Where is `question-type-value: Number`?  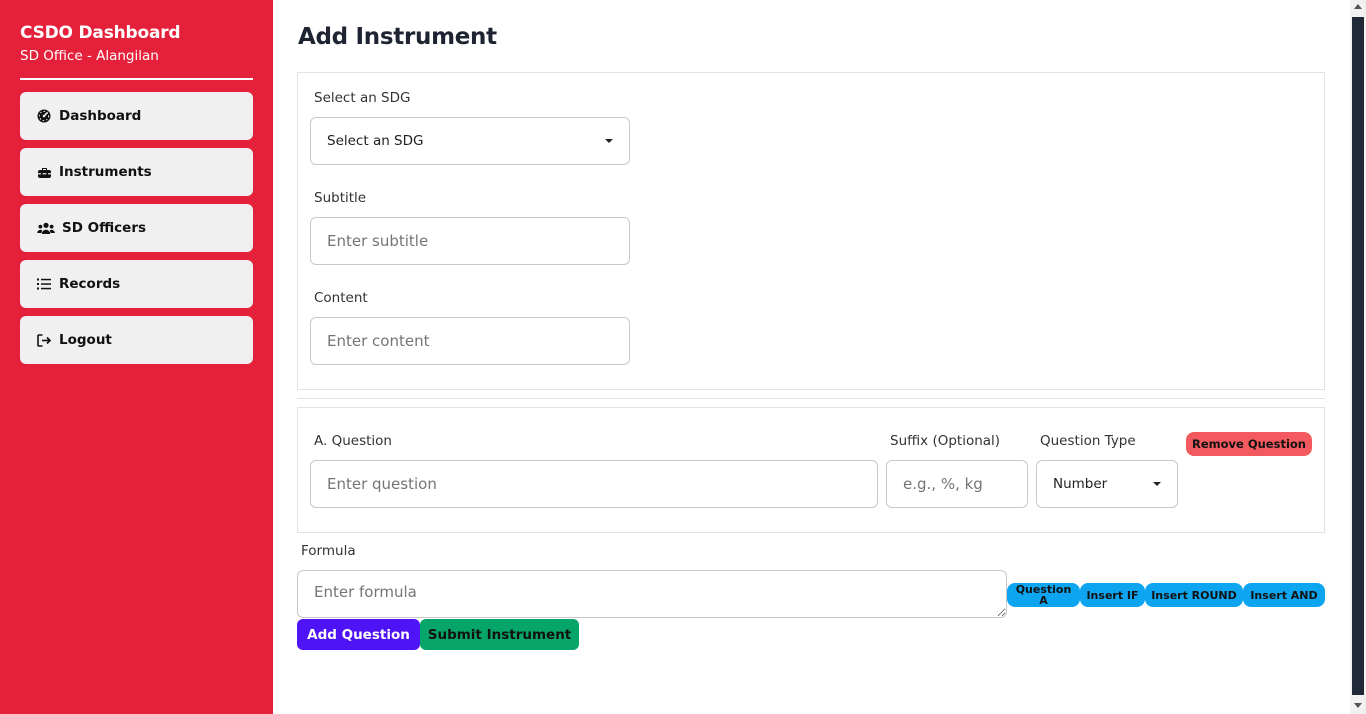
question-type-value: Number is located at coordinates (1080, 484).